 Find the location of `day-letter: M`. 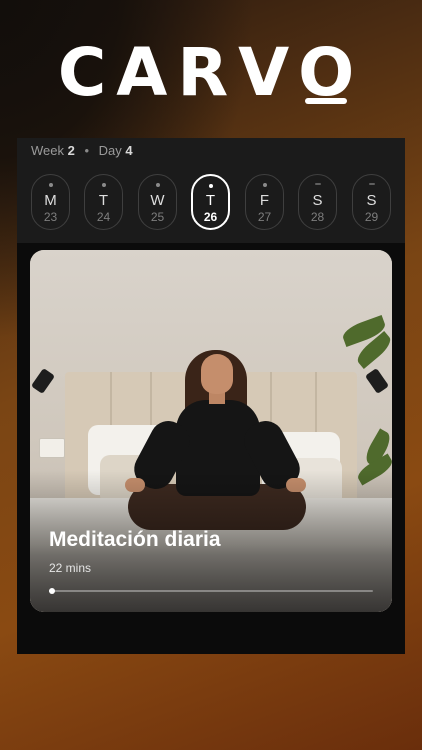

day-letter: M is located at coordinates (50, 200).